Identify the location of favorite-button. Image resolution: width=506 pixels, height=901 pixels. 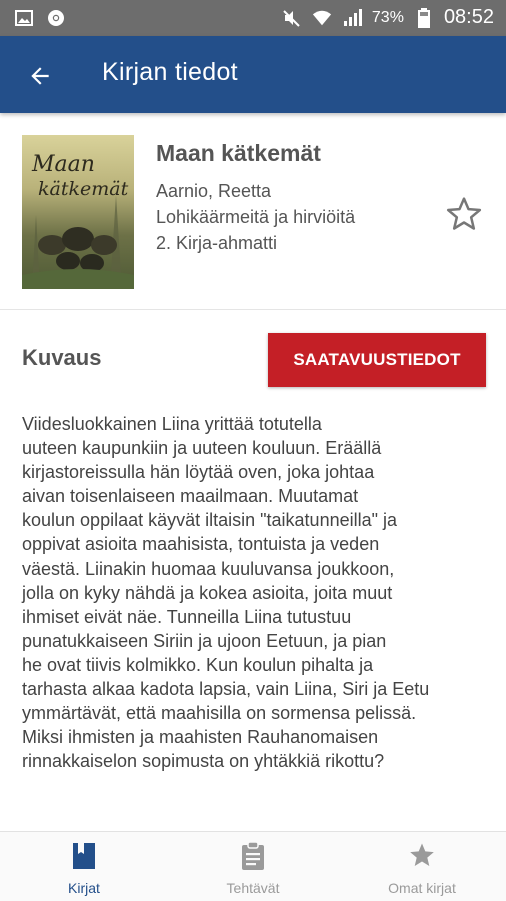
(464, 214).